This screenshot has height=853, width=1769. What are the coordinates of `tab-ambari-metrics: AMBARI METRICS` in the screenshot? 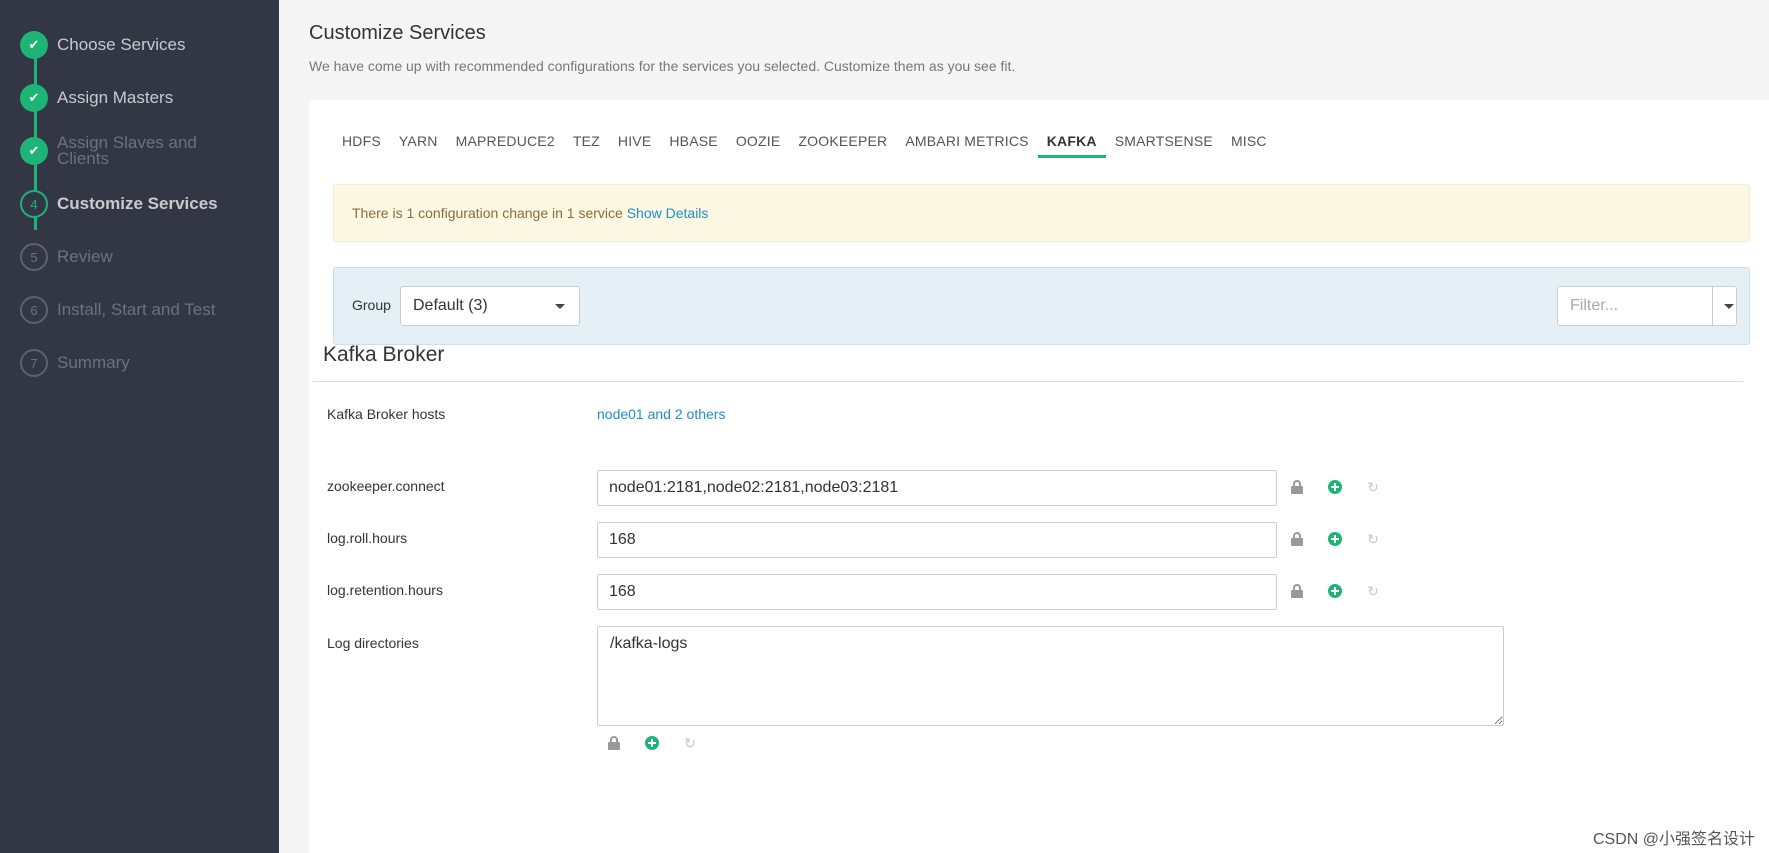 It's located at (966, 141).